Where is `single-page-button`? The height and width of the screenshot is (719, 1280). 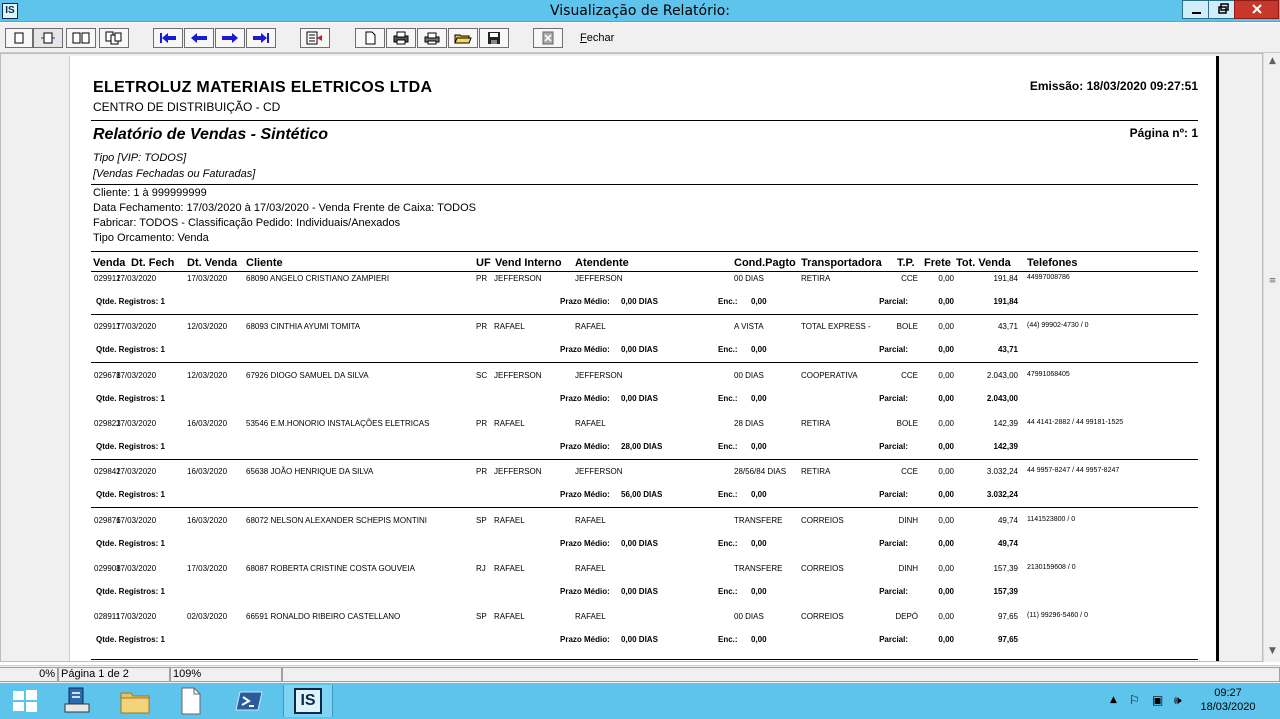
single-page-button is located at coordinates (19, 38).